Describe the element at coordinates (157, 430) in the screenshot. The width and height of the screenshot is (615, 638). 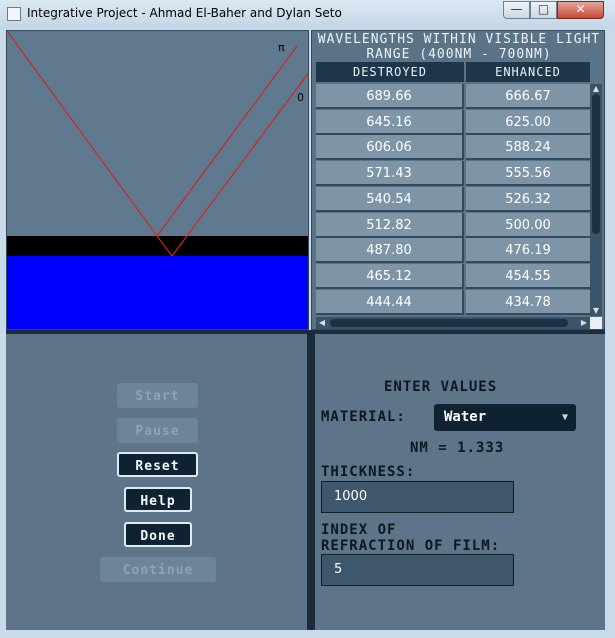
I see `pause-button: Pause` at that location.